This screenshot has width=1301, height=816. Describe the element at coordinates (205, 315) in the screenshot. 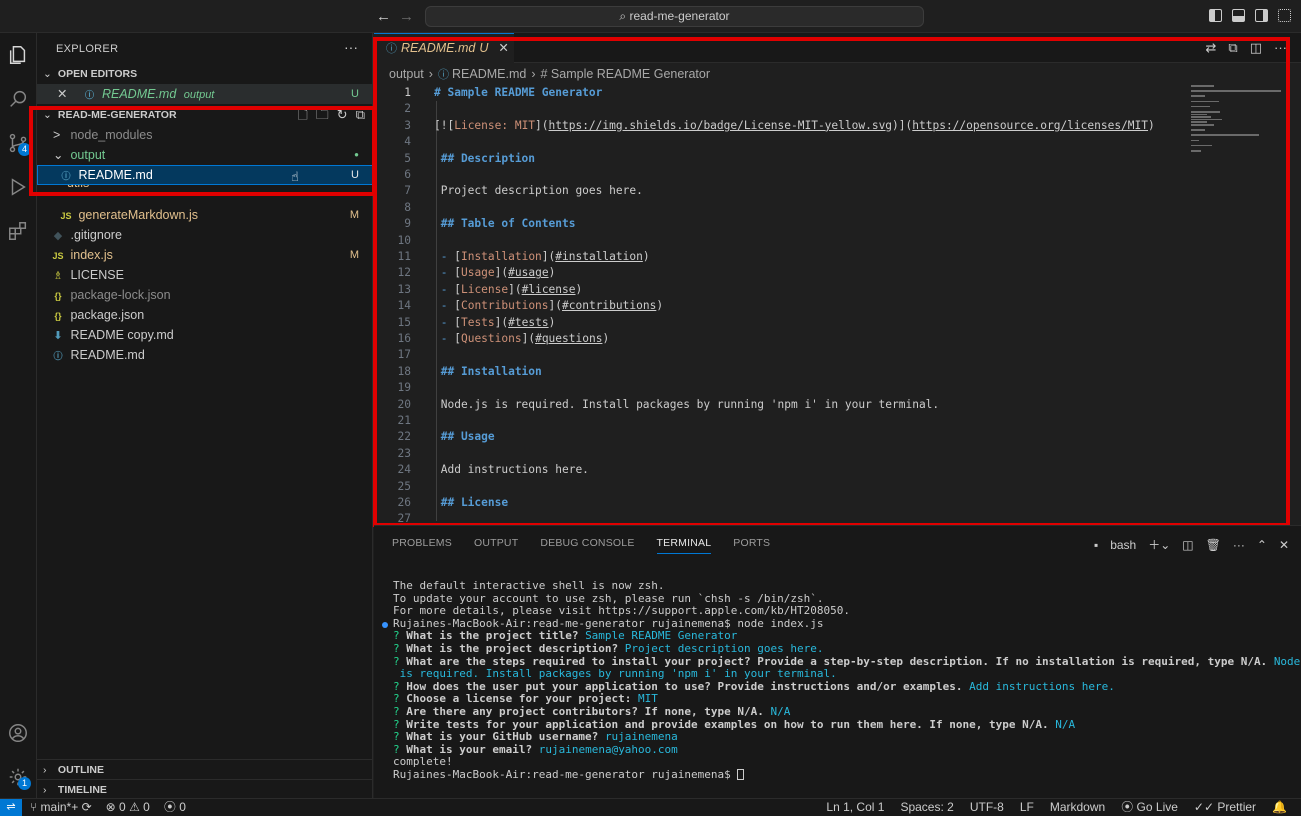

I see `tree-item-package-json: {} package.json` at that location.